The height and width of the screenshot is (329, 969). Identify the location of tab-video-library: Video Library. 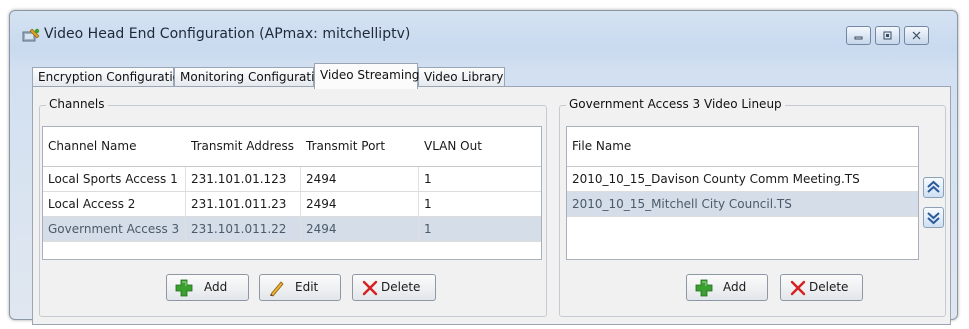
(461, 77).